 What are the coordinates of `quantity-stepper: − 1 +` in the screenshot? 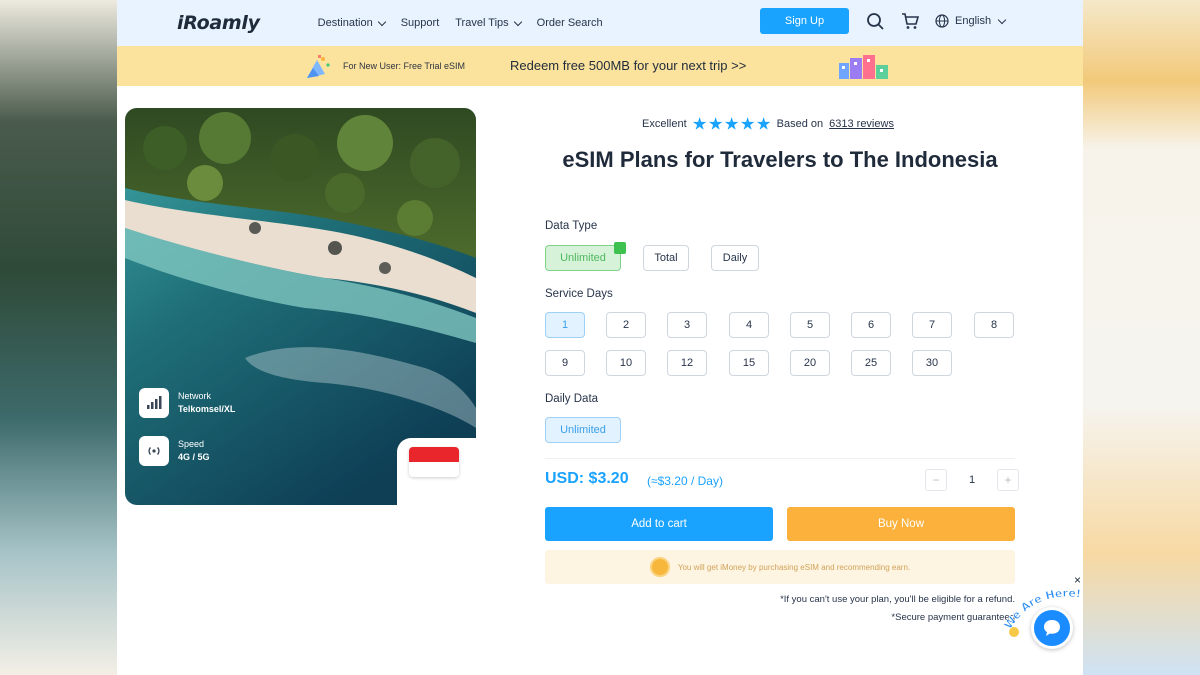 It's located at (972, 480).